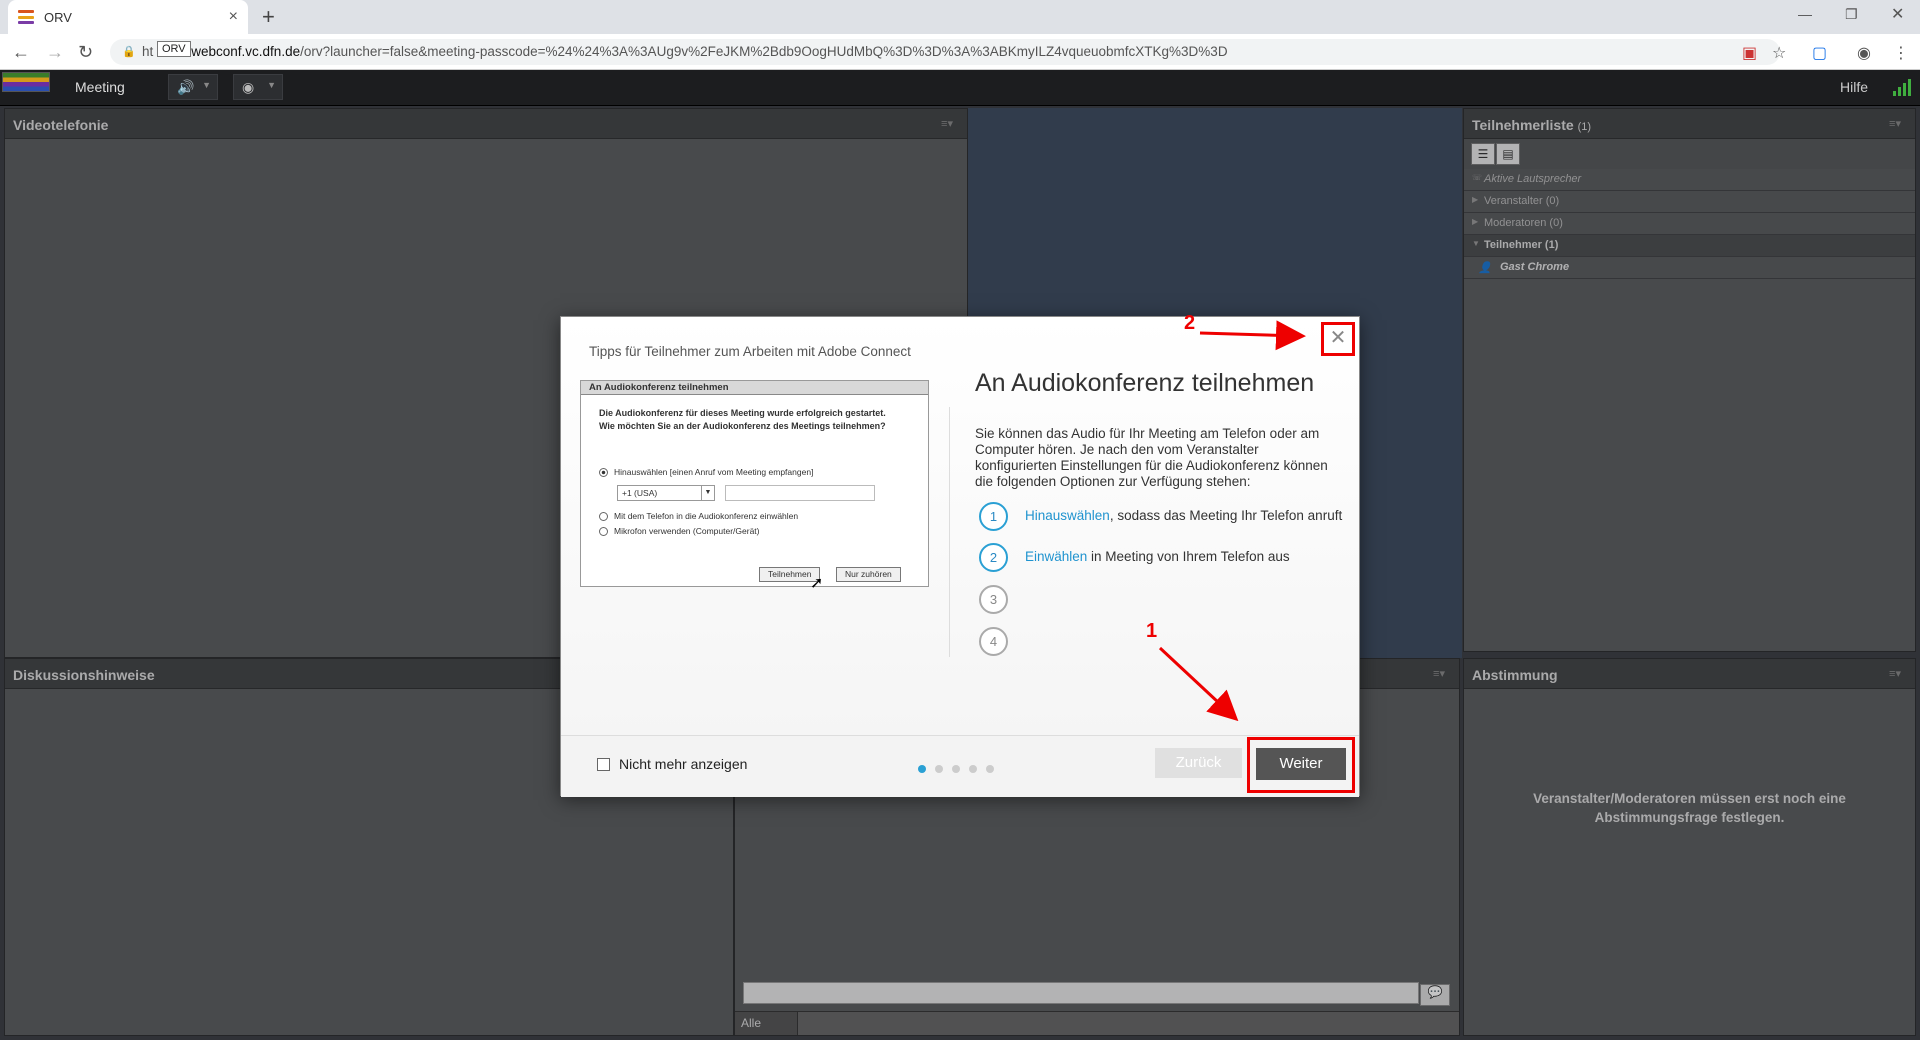 The image size is (1920, 1040). I want to click on arrow-to-close, so click(1252, 335).